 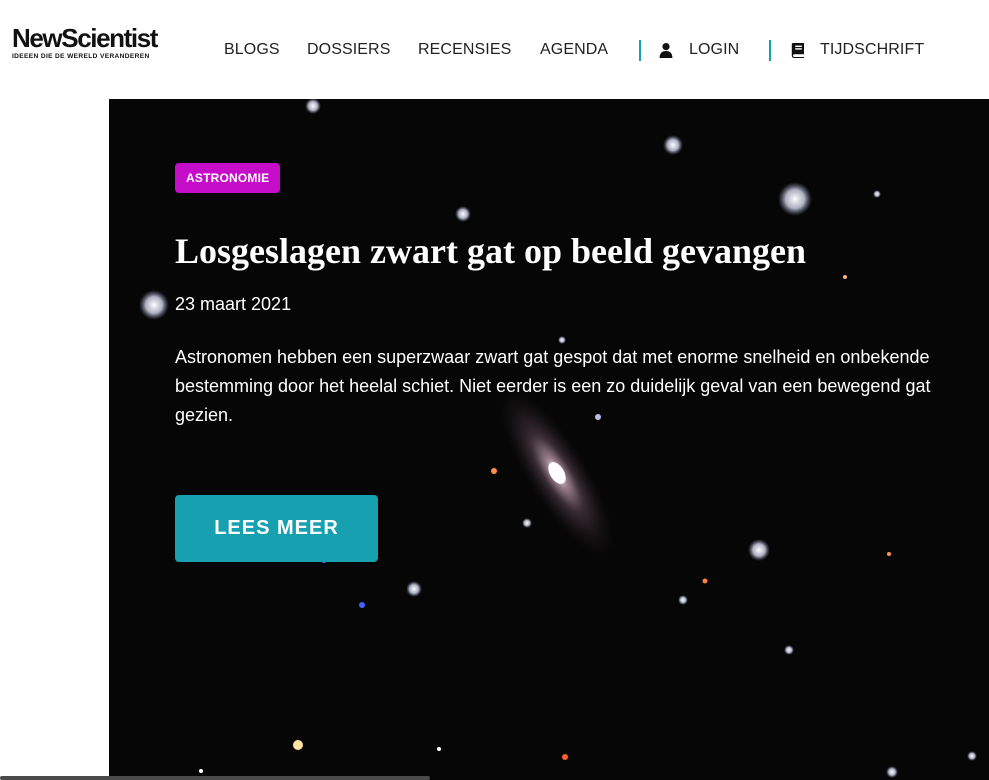 What do you see at coordinates (349, 50) in the screenshot?
I see `nav-dossiers-link: DOSSIERS` at bounding box center [349, 50].